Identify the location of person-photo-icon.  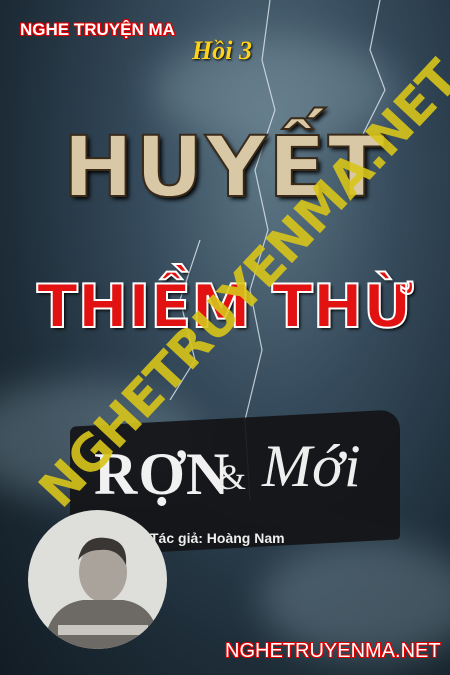
(101, 593).